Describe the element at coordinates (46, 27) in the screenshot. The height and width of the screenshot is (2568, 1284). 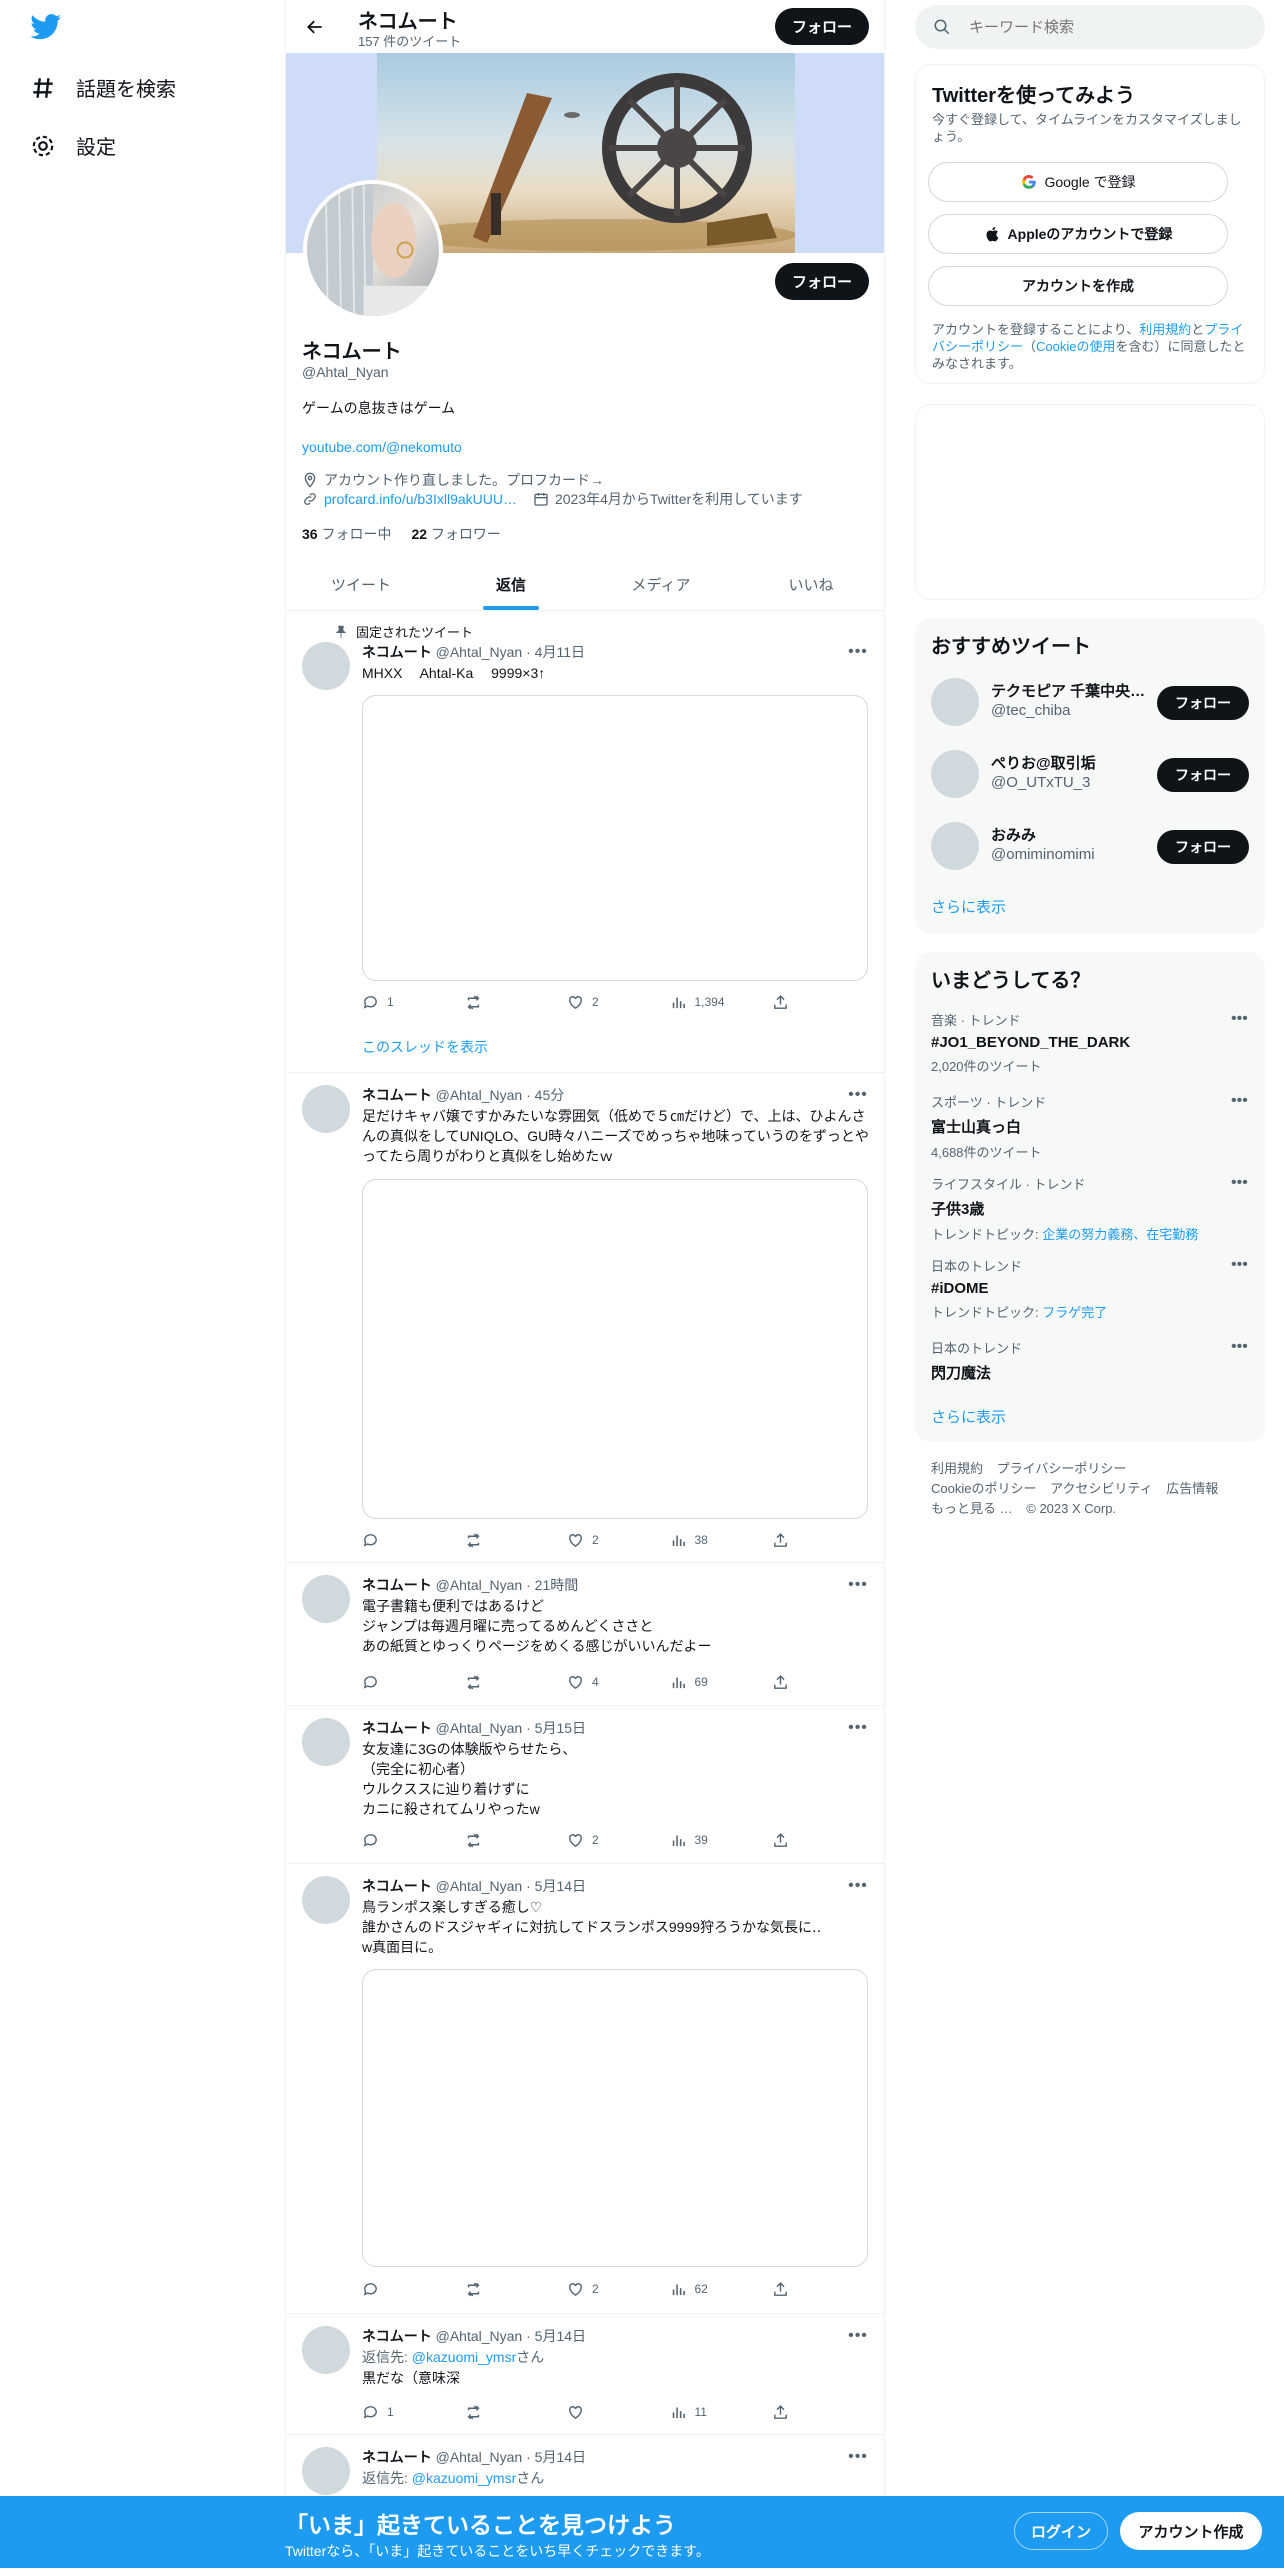
I see `twitter-logo-icon` at that location.